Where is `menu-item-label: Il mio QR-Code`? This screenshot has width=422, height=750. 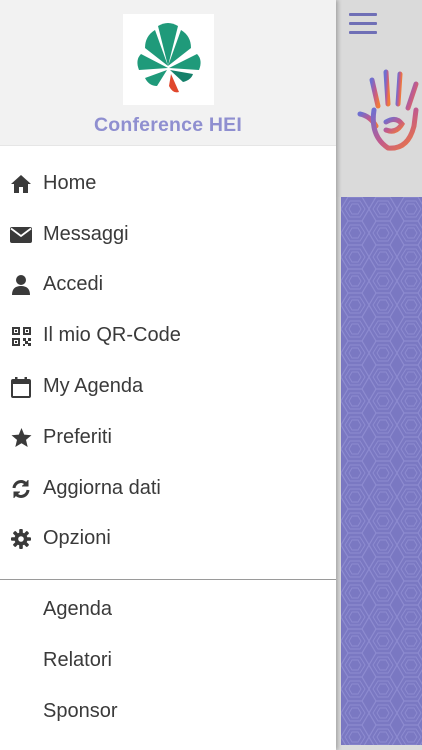 menu-item-label: Il mio QR-Code is located at coordinates (112, 335).